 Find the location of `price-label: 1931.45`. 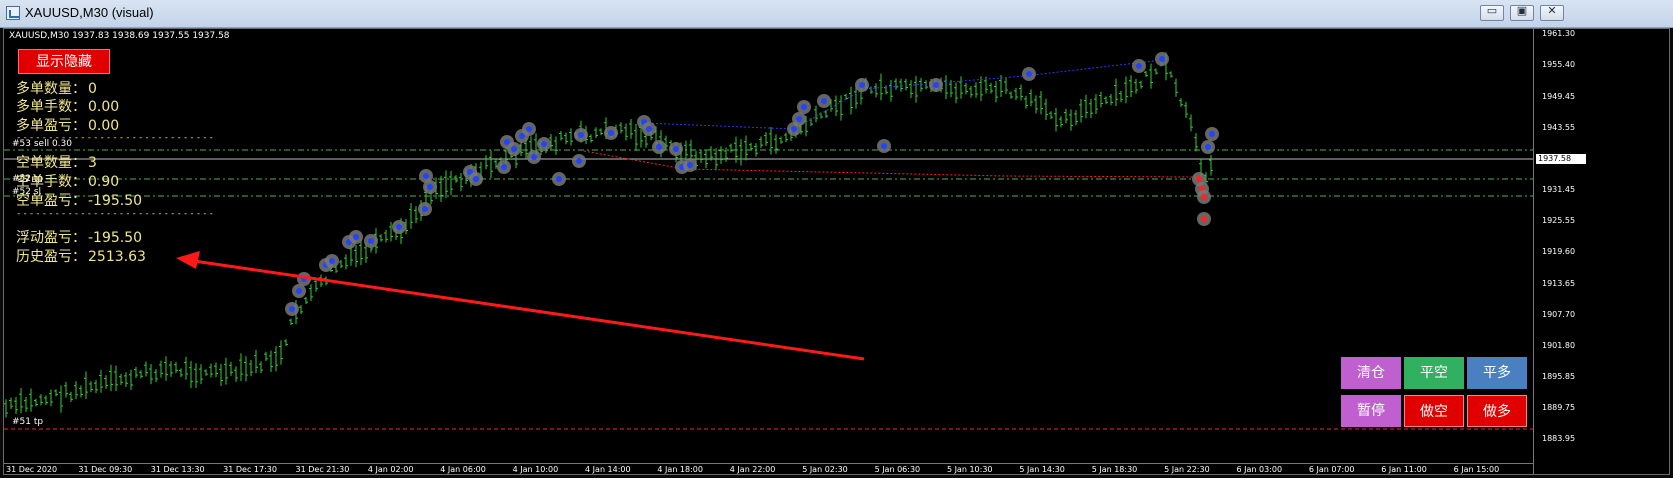

price-label: 1931.45 is located at coordinates (1559, 189).